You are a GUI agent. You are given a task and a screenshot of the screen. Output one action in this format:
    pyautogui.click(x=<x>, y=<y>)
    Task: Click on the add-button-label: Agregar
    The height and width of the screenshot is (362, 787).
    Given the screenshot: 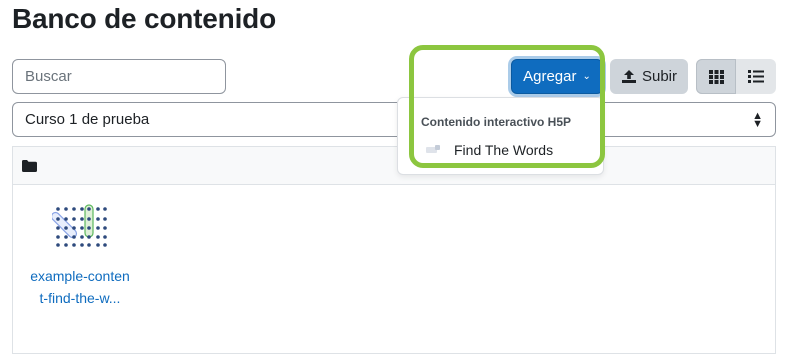 What is the action you would take?
    pyautogui.click(x=550, y=76)
    